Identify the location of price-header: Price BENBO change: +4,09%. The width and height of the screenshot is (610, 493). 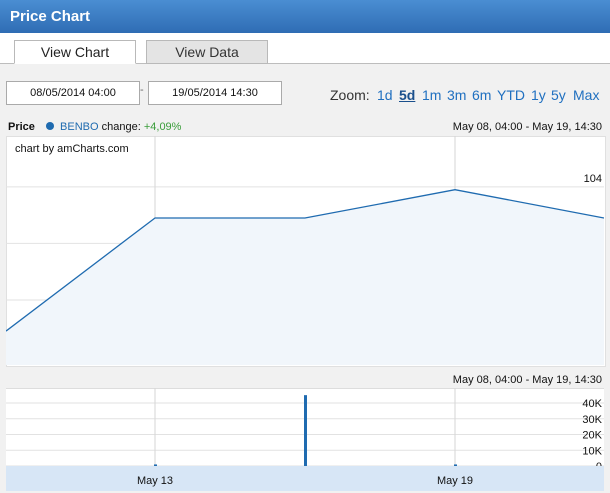
(94, 127).